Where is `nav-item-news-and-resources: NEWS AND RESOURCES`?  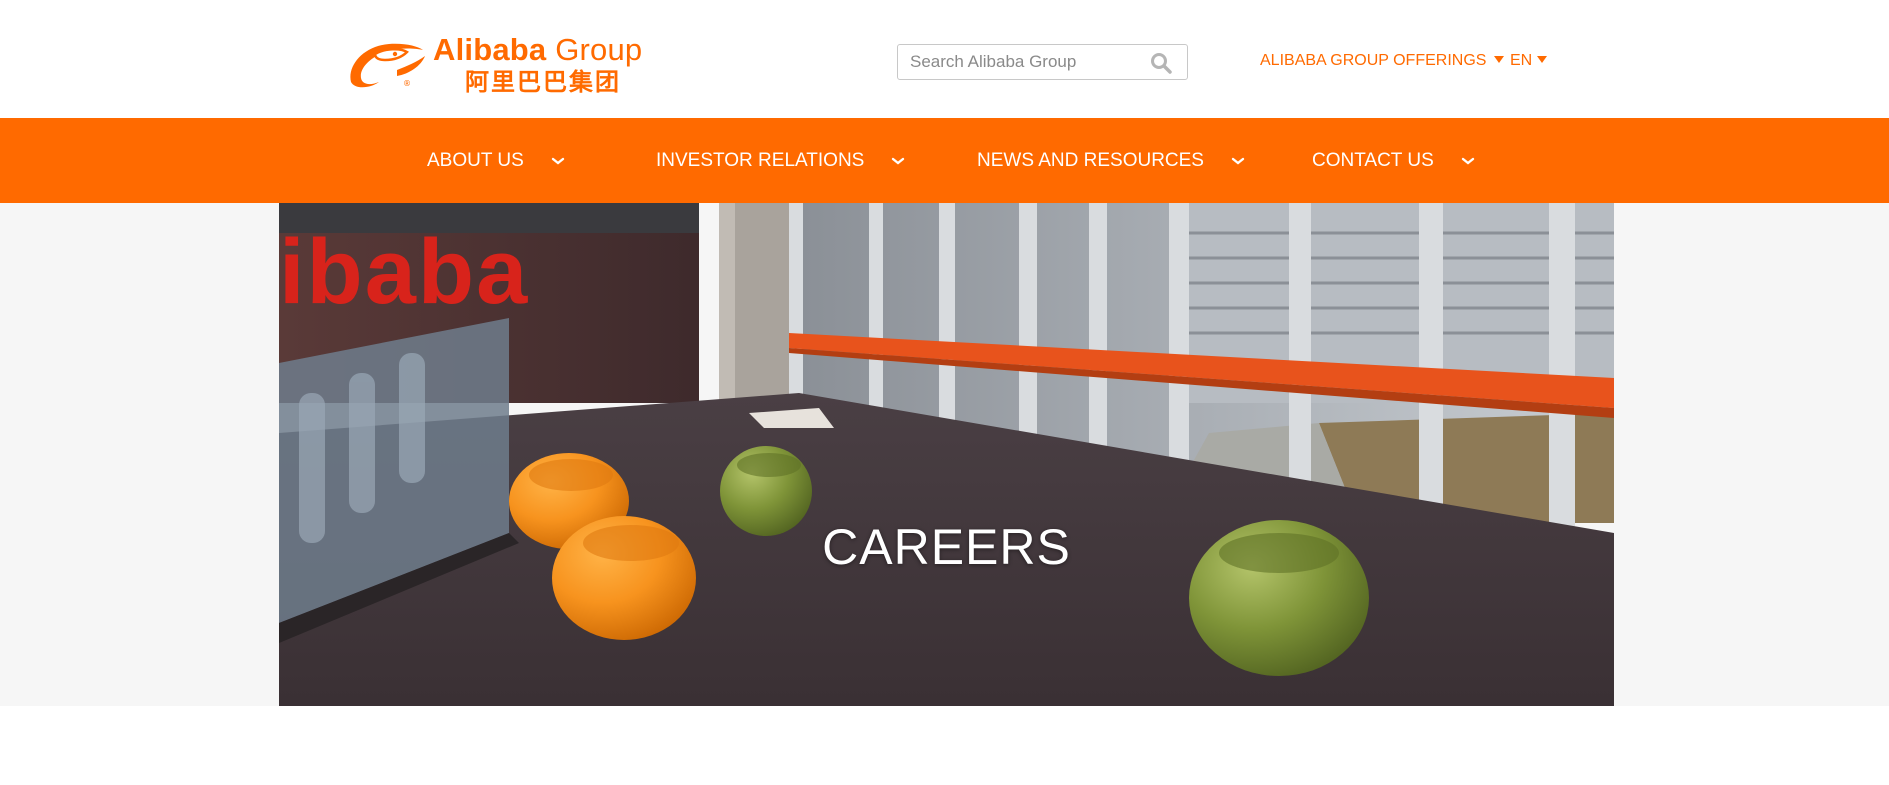 nav-item-news-and-resources: NEWS AND RESOURCES is located at coordinates (1111, 160).